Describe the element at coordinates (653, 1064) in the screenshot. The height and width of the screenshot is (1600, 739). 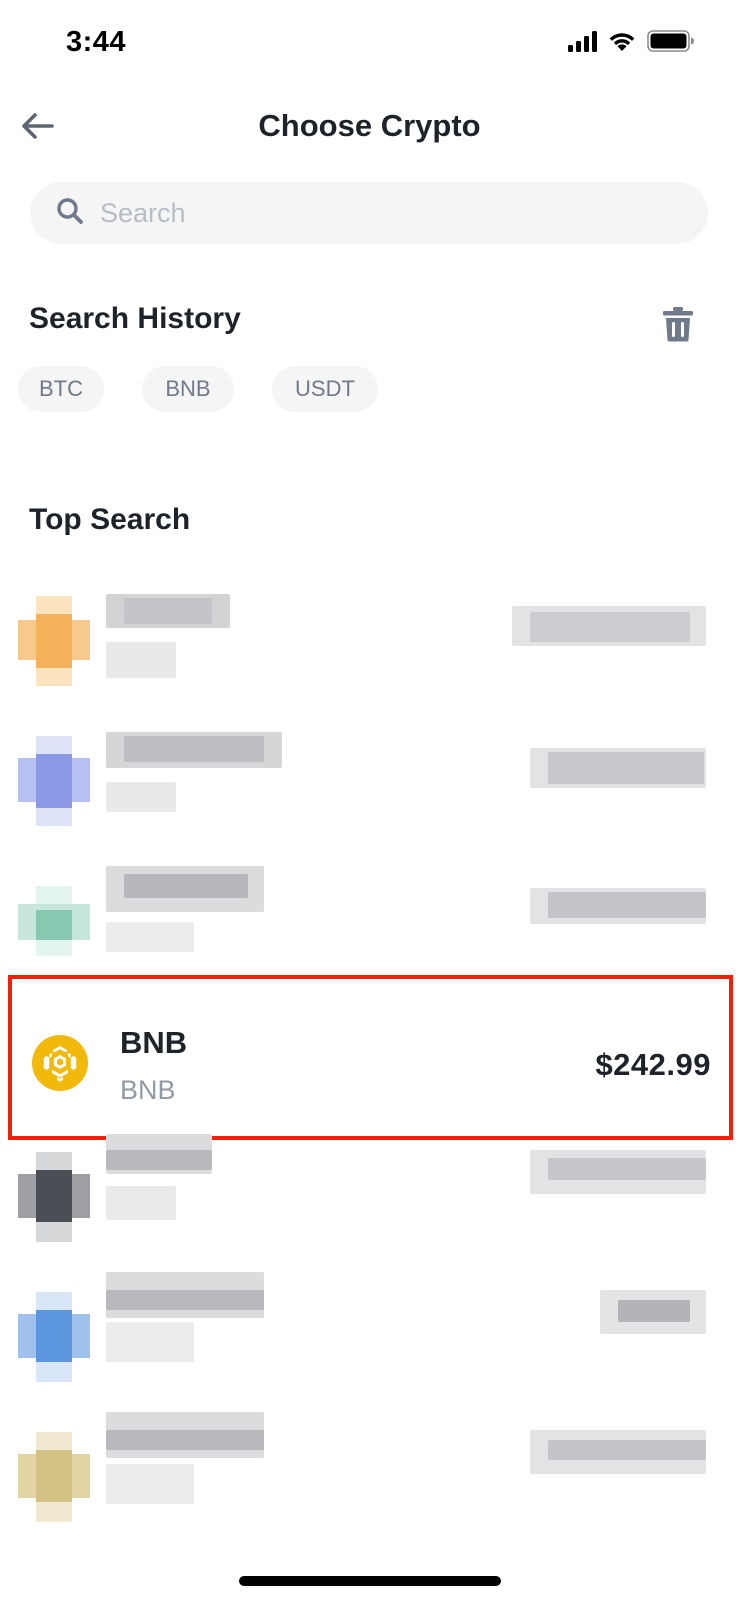
I see `coin-price: $242.99` at that location.